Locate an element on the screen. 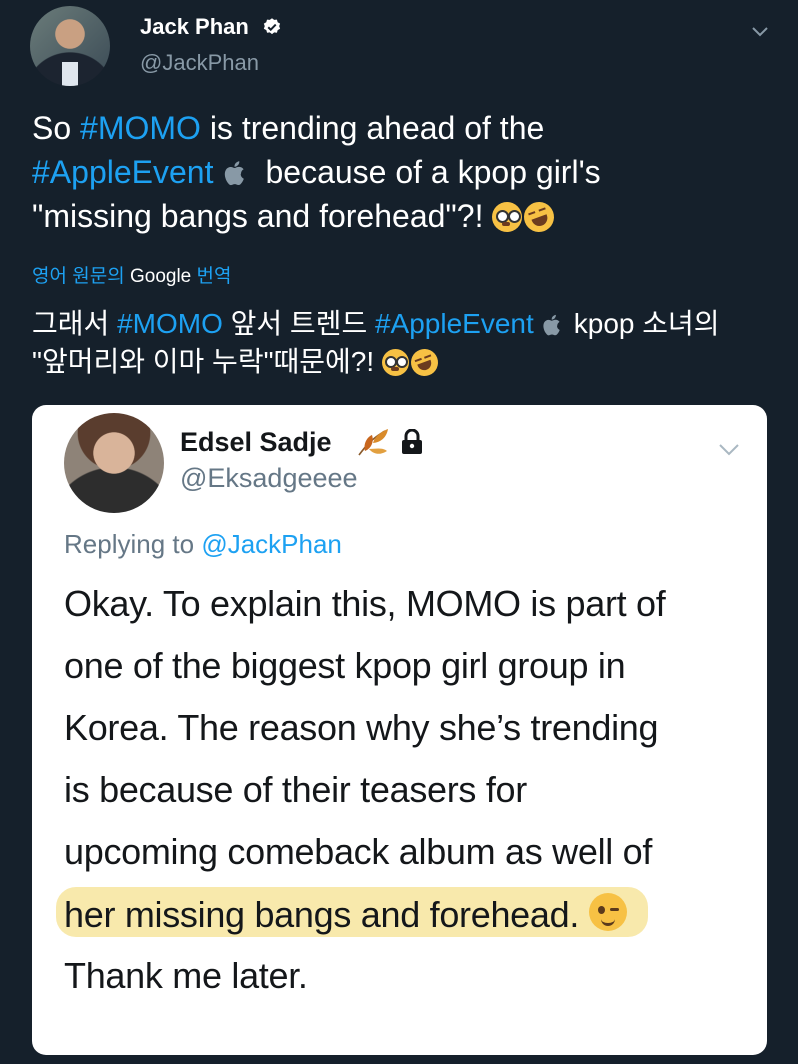 The image size is (798, 1064). translated-text-line: "앞머리와 이마 누락"때문에?! is located at coordinates (237, 360).